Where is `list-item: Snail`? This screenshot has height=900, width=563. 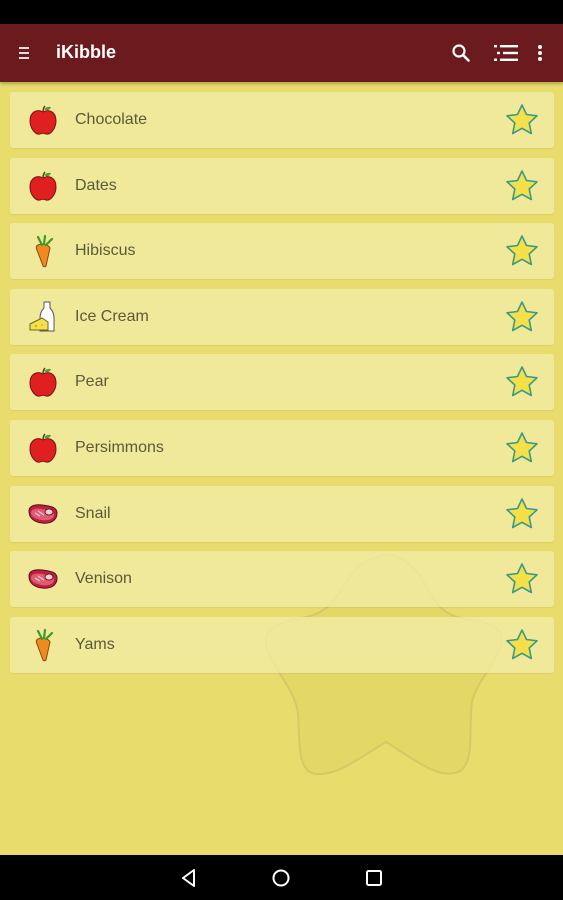 list-item: Snail is located at coordinates (282, 513).